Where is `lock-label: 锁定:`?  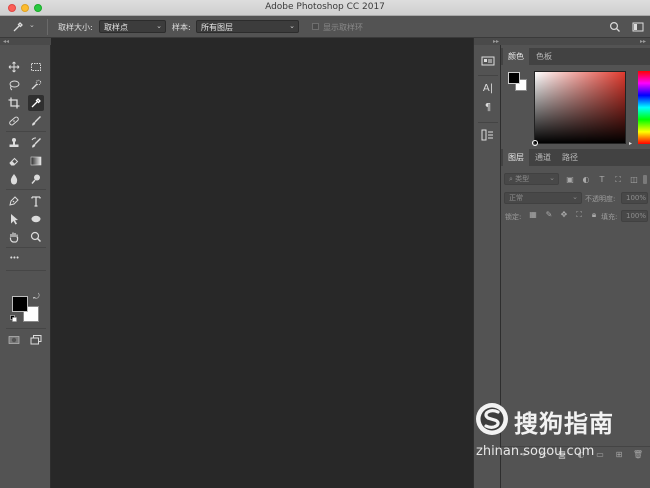 lock-label: 锁定: is located at coordinates (513, 217).